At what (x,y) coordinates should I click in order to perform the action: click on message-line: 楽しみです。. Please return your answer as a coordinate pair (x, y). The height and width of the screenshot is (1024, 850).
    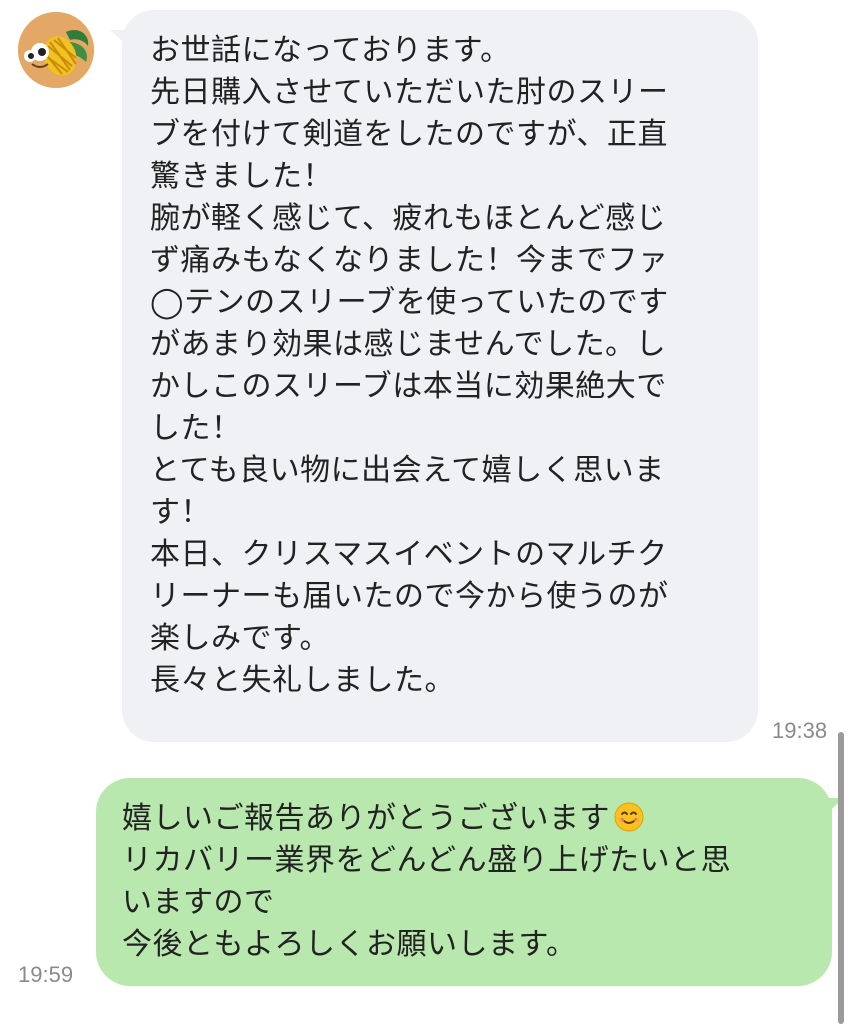
    Looking at the image, I should click on (240, 638).